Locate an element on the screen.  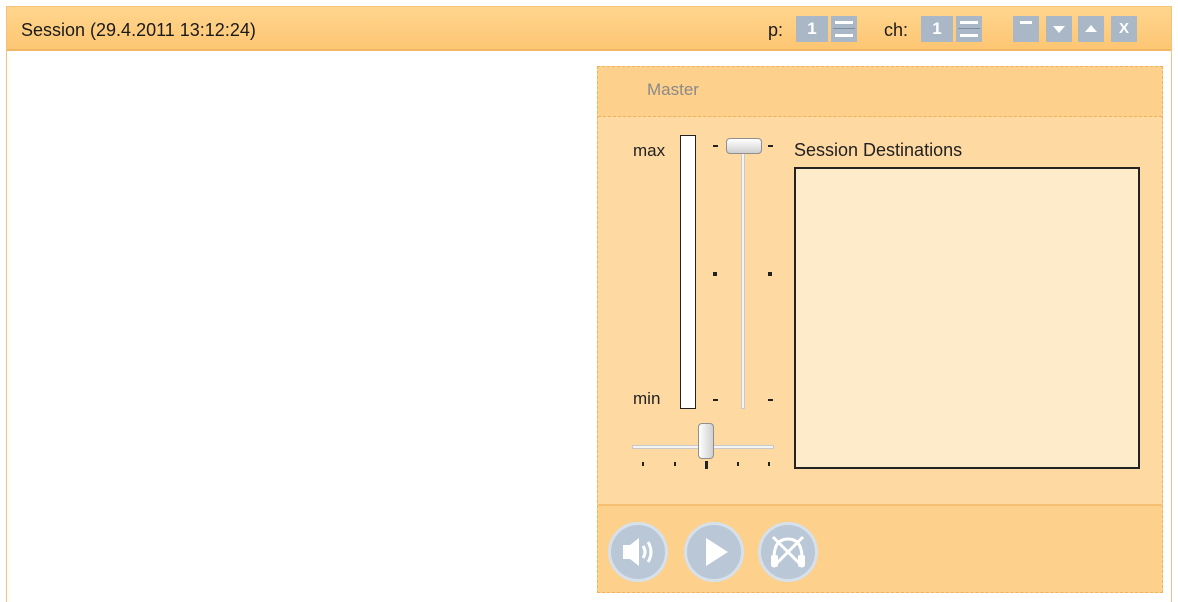
play-button is located at coordinates (714, 552).